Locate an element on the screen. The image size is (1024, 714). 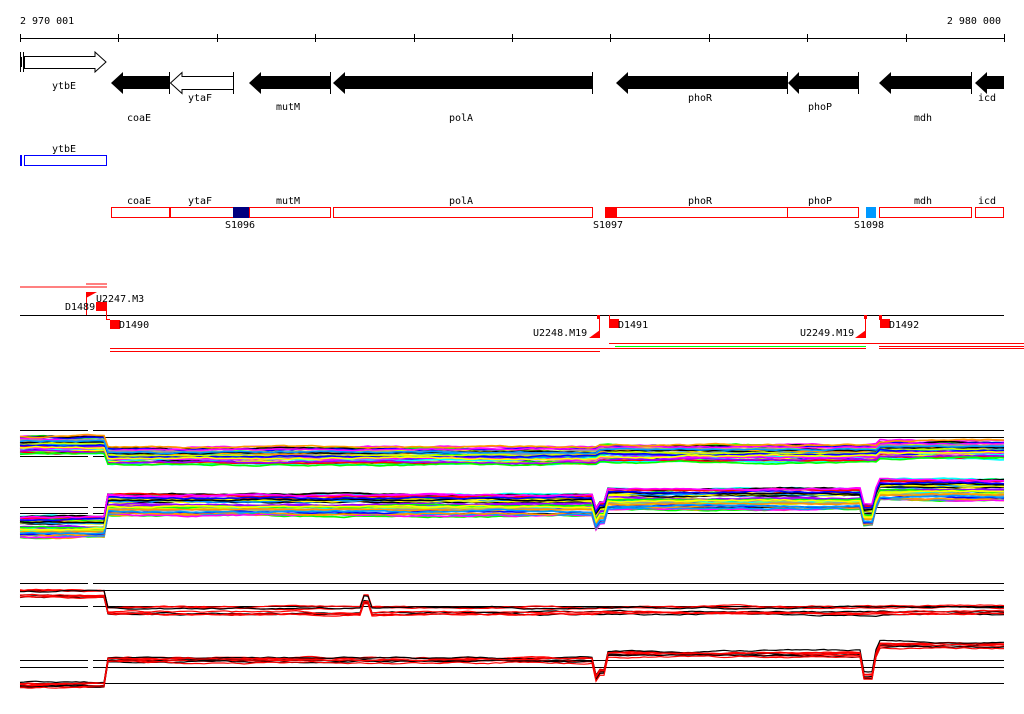
down-mark-label: D1492 is located at coordinates (904, 325).